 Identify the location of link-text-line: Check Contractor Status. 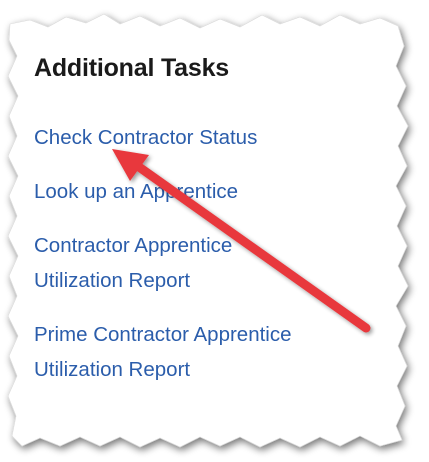
(146, 137).